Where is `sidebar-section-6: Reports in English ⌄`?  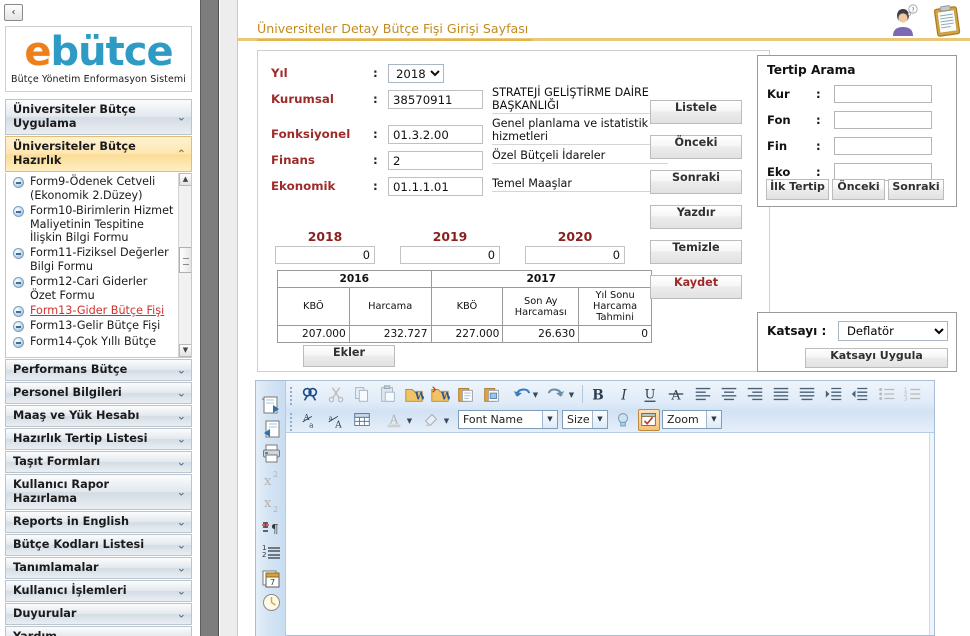
sidebar-section-6: Reports in English ⌄ is located at coordinates (98, 522).